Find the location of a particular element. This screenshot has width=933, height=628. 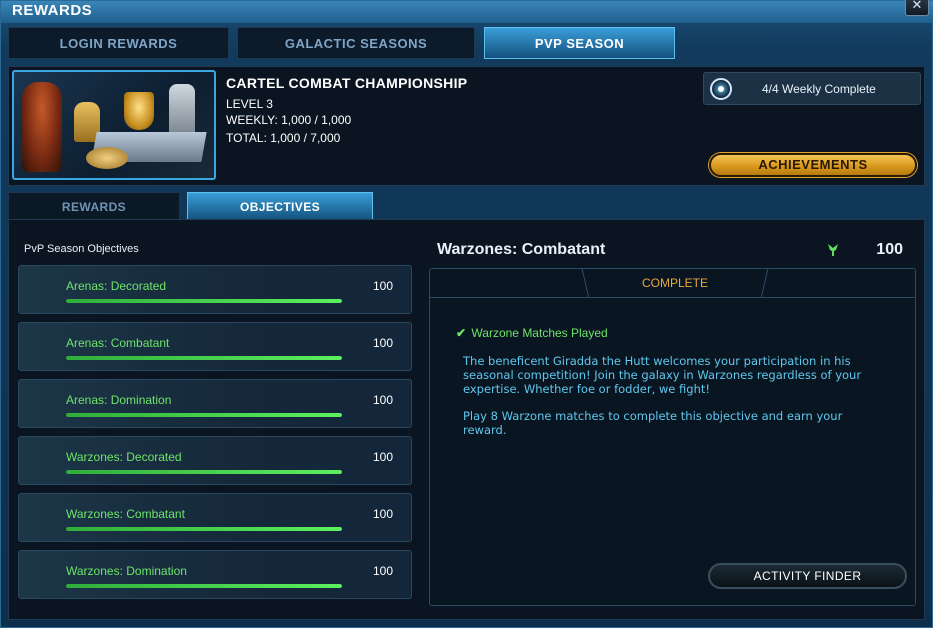

objectives-heading: PvP Season Objectives is located at coordinates (81, 249).